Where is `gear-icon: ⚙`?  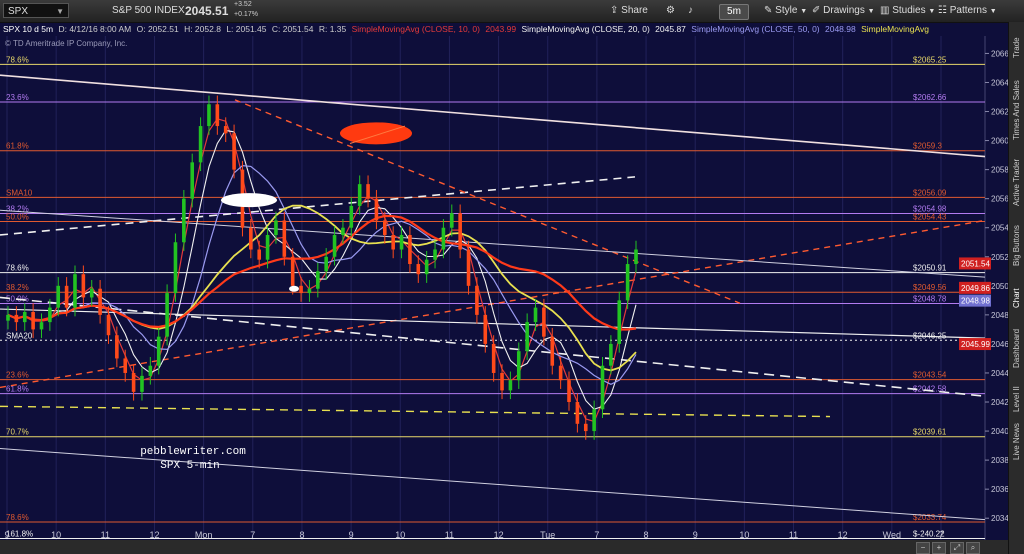 gear-icon: ⚙ is located at coordinates (670, 10).